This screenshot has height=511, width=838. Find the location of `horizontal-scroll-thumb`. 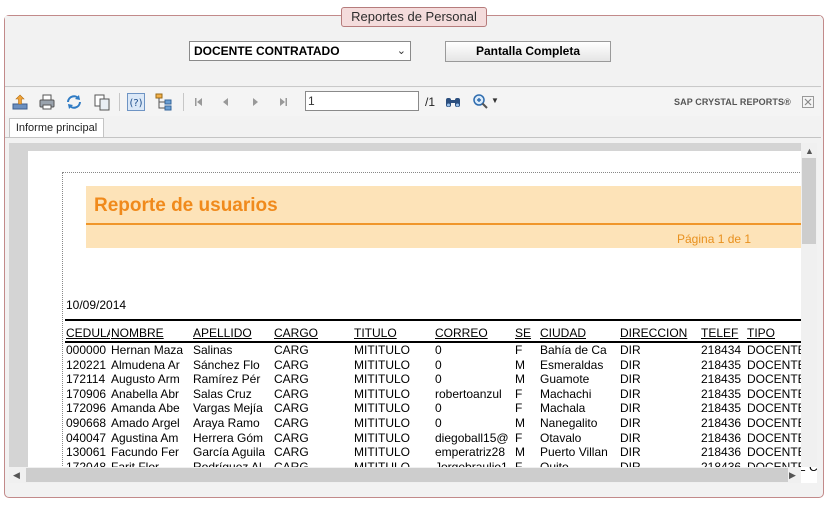

horizontal-scroll-thumb is located at coordinates (407, 475).